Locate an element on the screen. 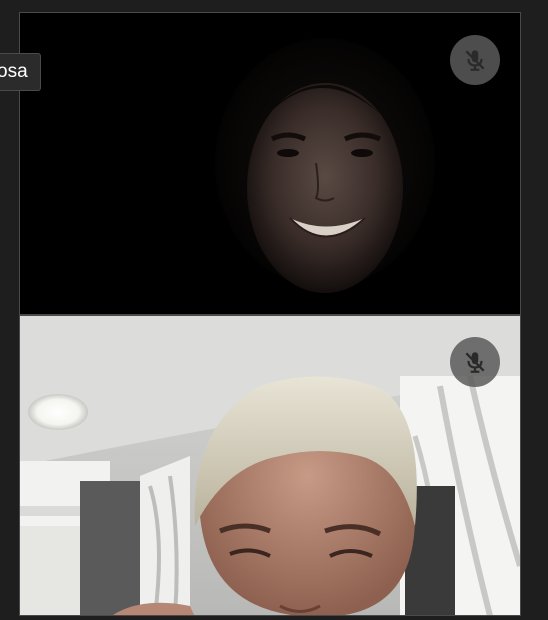  participant-name-tag: osa is located at coordinates (20, 72).